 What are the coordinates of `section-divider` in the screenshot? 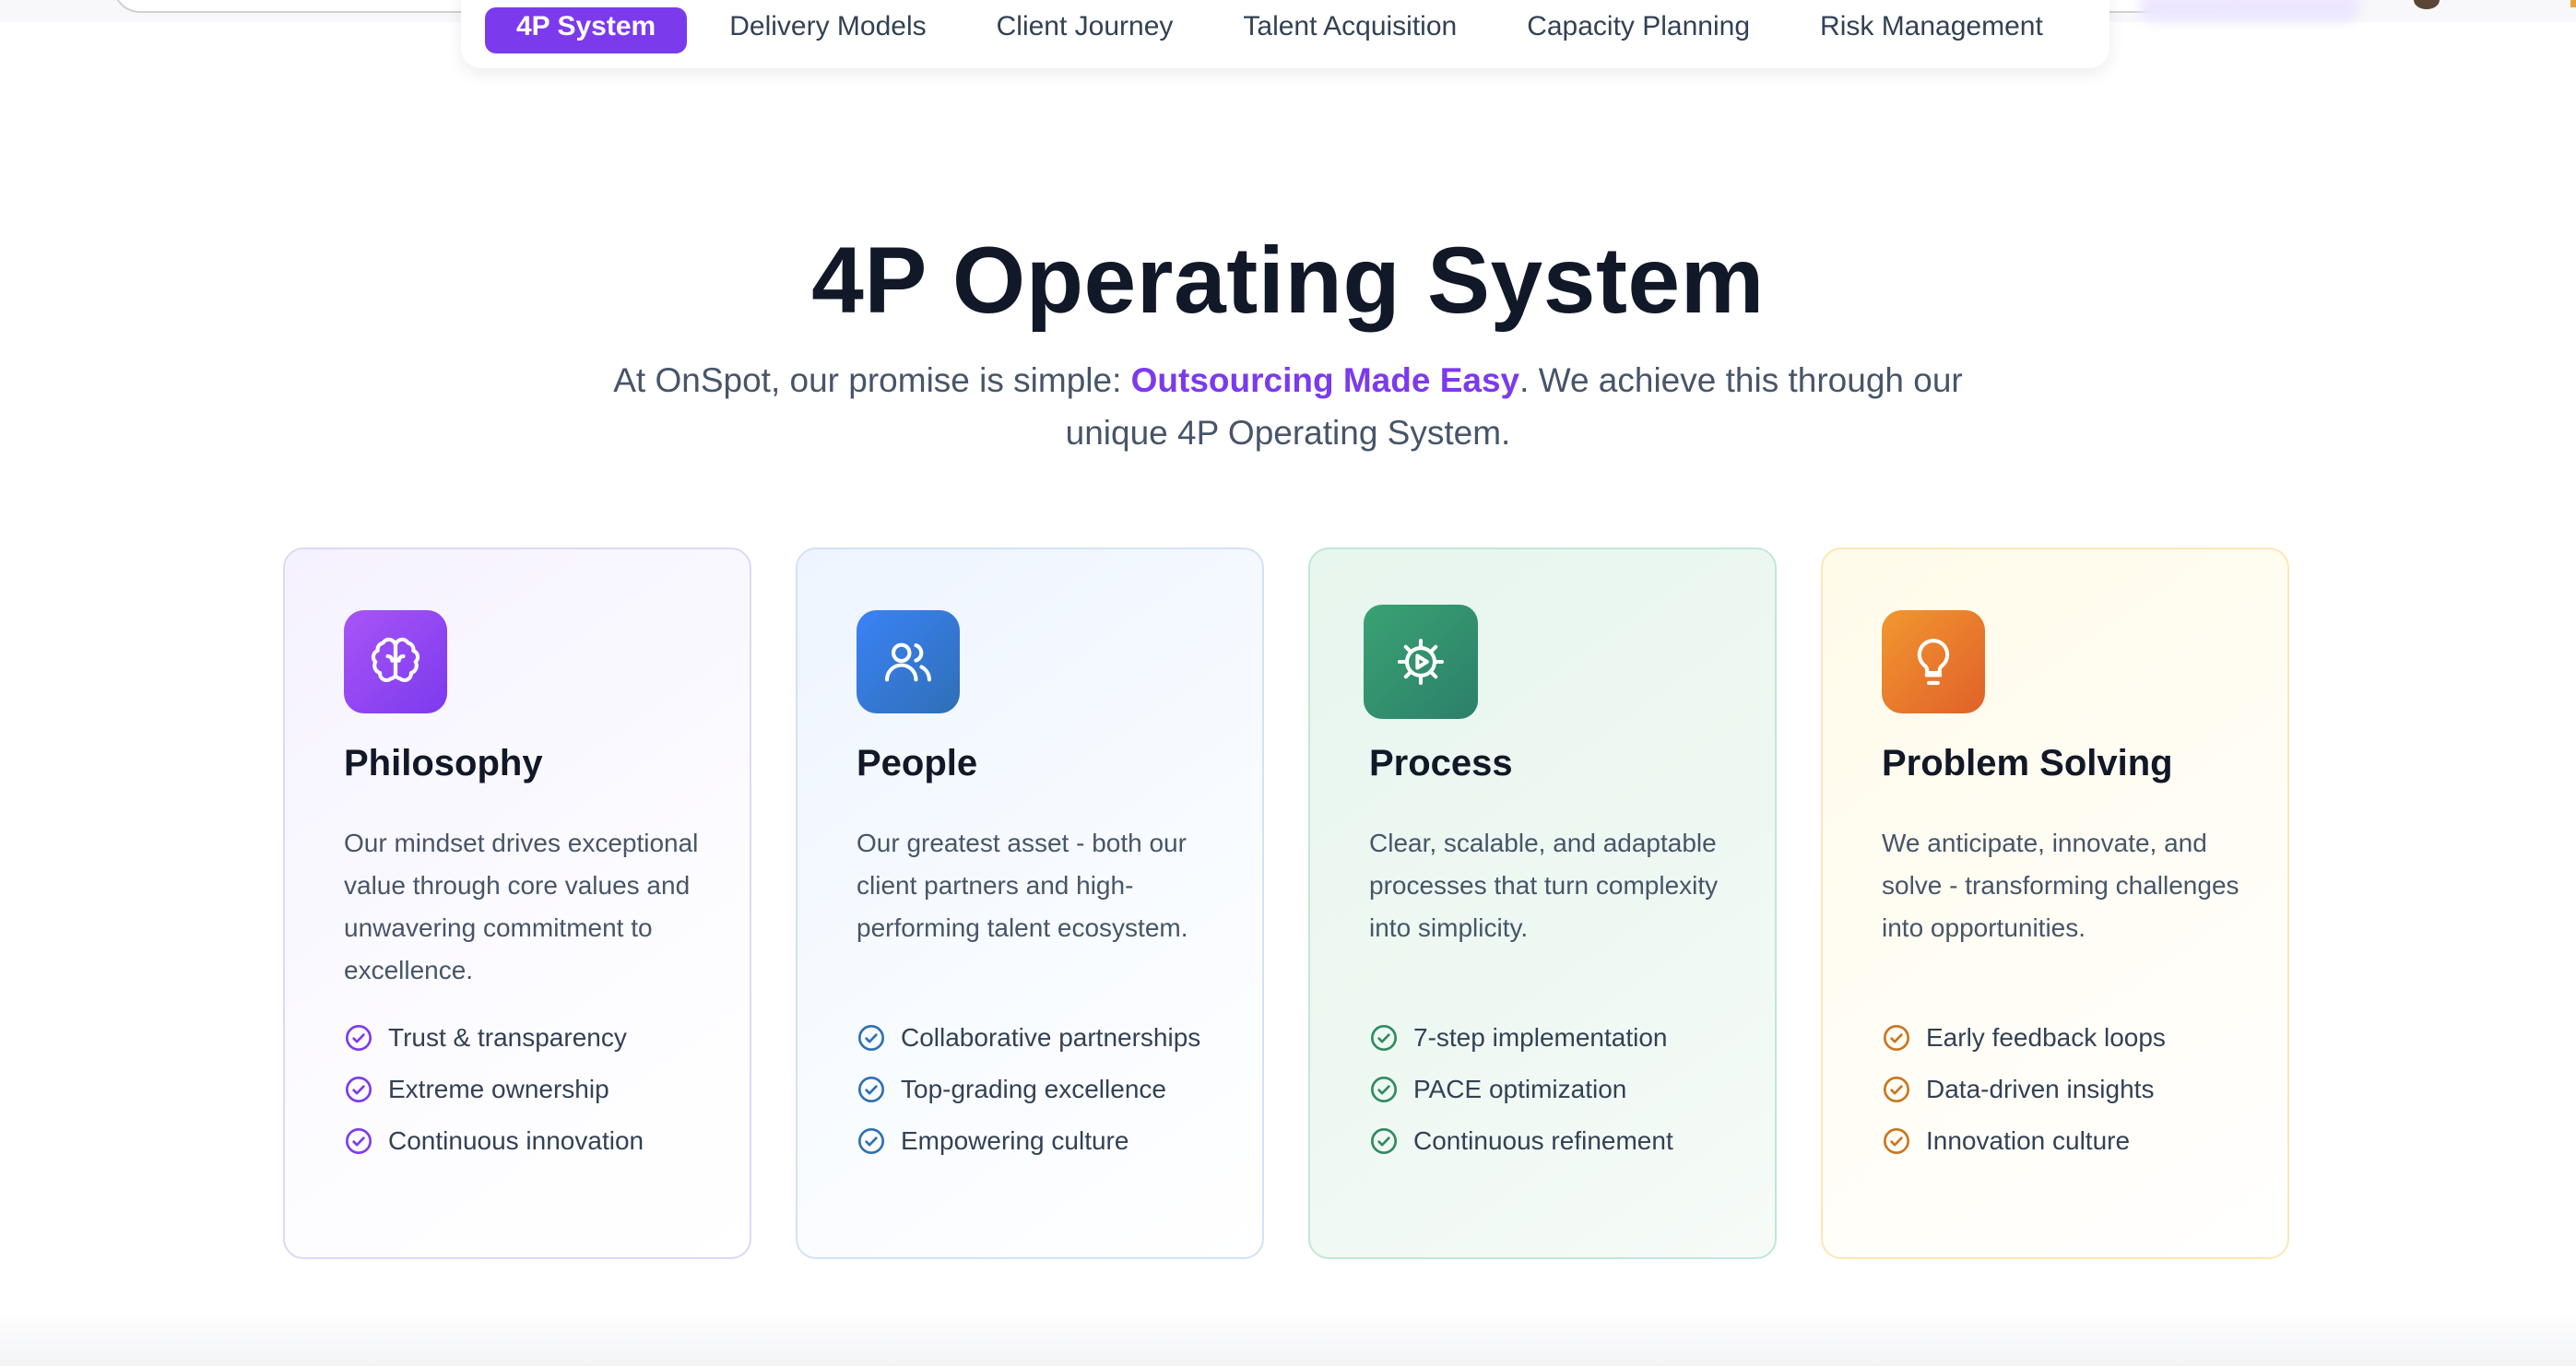 It's located at (1288, 1337).